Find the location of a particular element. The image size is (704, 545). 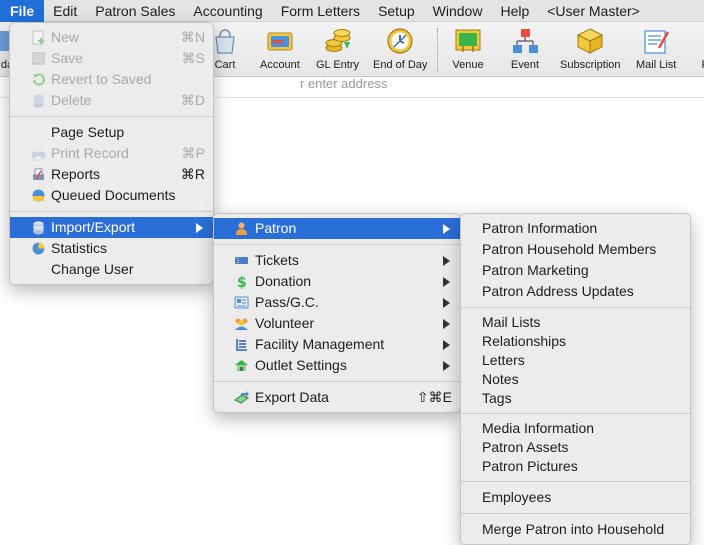

printer-icon is located at coordinates (38, 154).